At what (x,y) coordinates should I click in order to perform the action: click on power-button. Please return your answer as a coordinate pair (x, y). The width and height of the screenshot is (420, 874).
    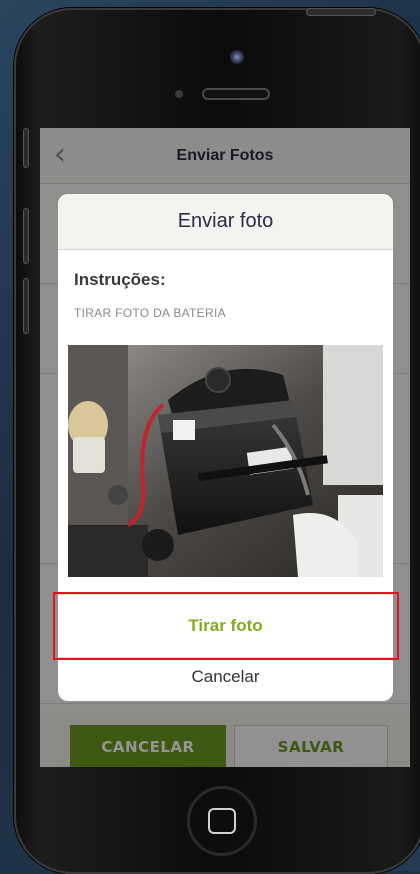
    Looking at the image, I should click on (341, 12).